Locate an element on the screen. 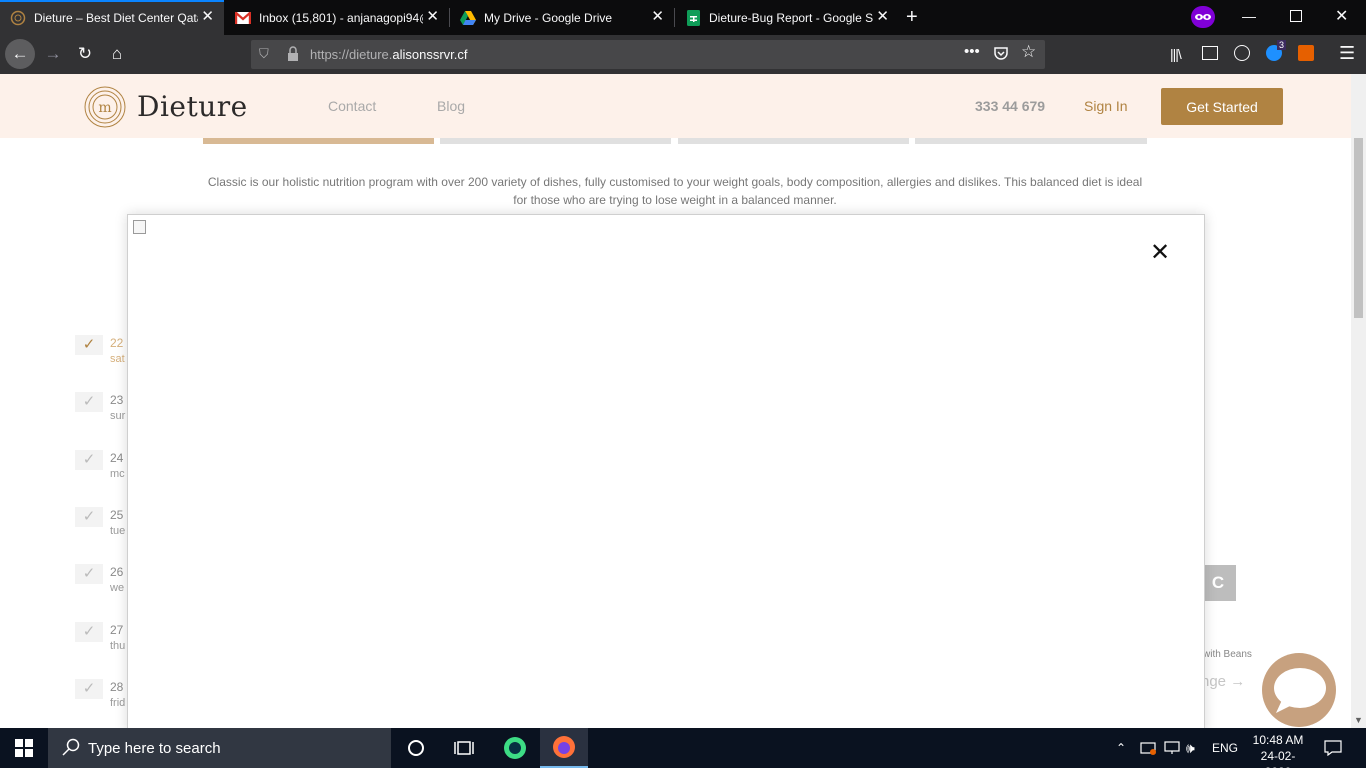 Image resolution: width=1366 pixels, height=780 pixels. close-window-icon: ✕ is located at coordinates (1343, 15).